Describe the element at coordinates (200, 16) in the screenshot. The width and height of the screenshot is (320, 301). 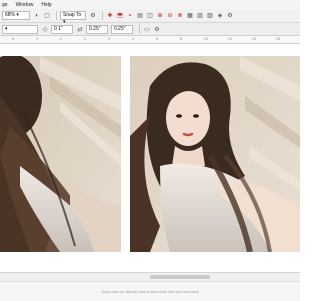
I see `guides-icon: ▥` at that location.